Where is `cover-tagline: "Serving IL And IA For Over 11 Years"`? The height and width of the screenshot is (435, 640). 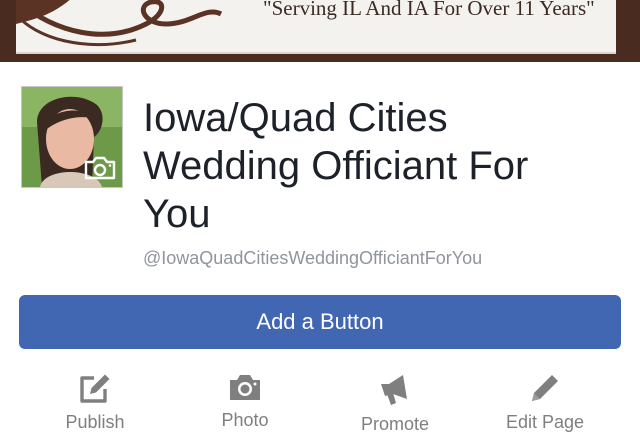 cover-tagline: "Serving IL And IA For Over 11 Years" is located at coordinates (429, 10).